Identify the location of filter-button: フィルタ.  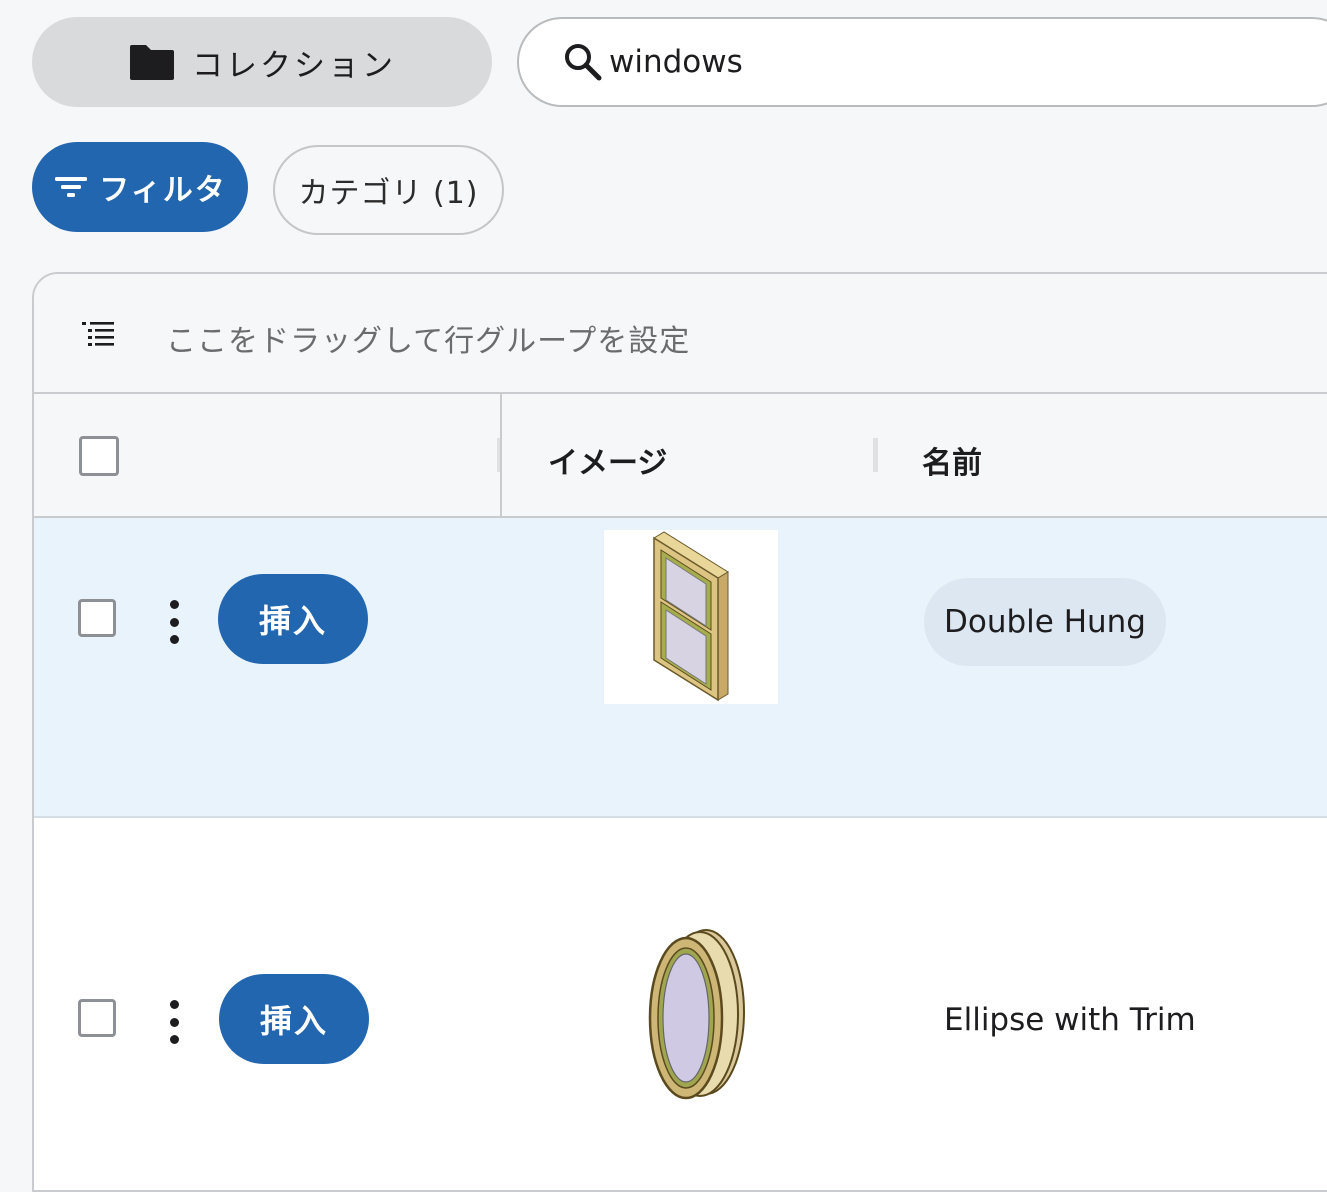
(140, 187).